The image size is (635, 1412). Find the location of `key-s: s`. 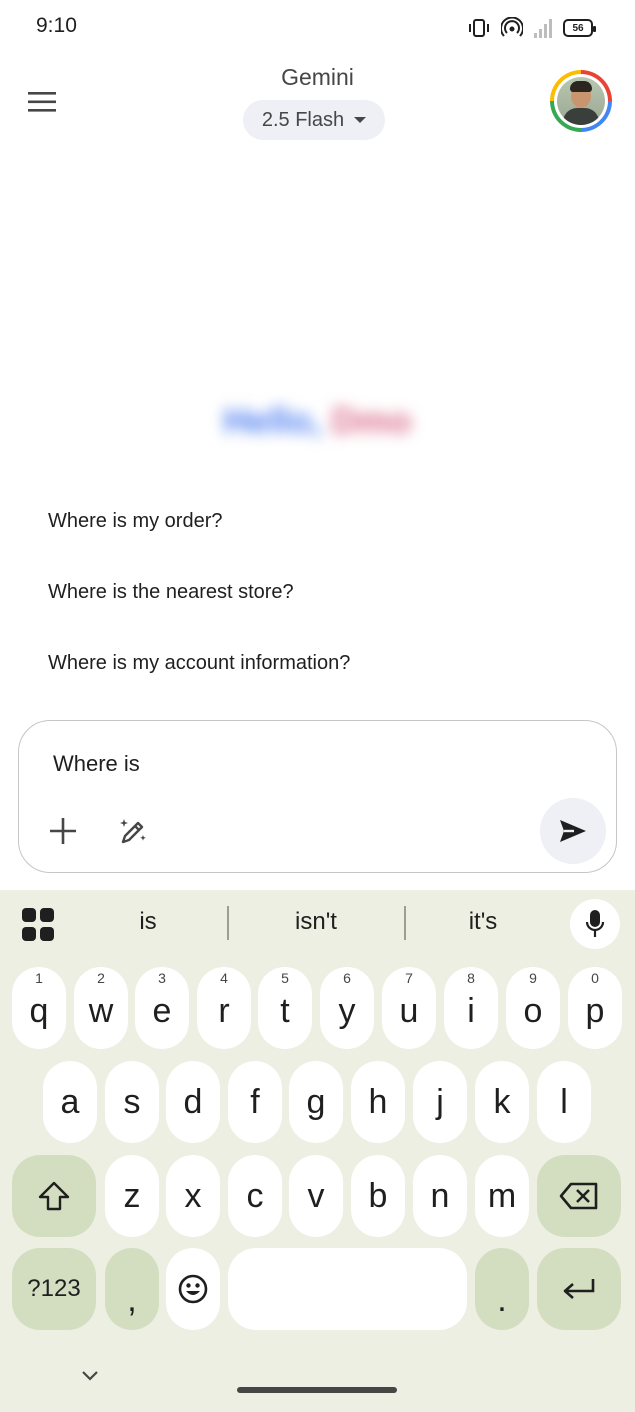

key-s: s is located at coordinates (132, 1102).